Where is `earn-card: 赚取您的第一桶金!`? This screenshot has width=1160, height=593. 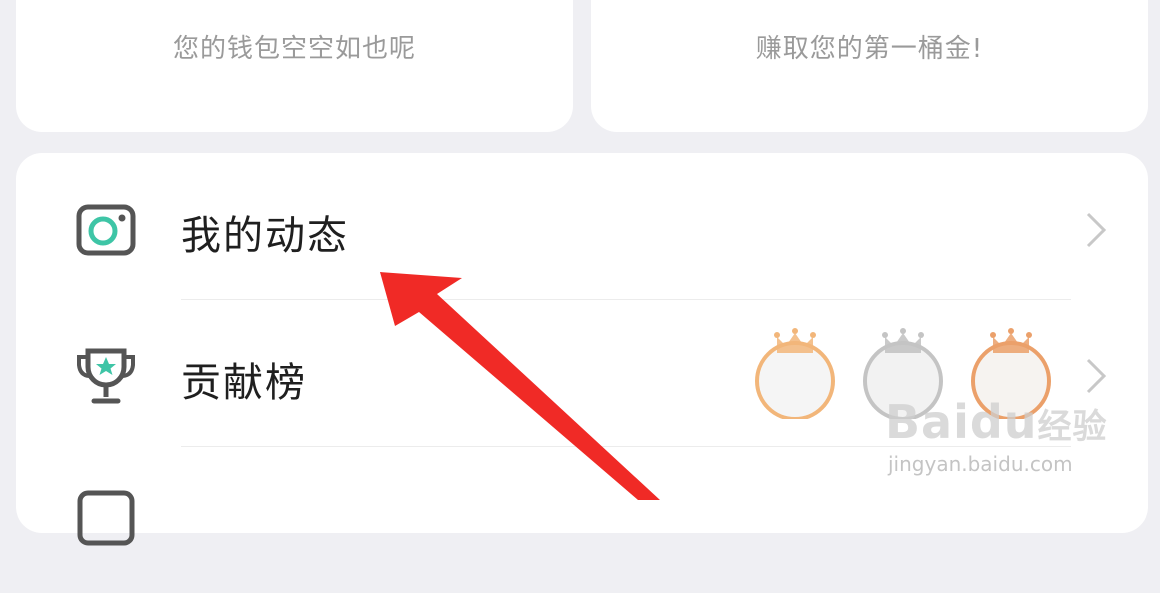
earn-card: 赚取您的第一桶金! is located at coordinates (869, 66).